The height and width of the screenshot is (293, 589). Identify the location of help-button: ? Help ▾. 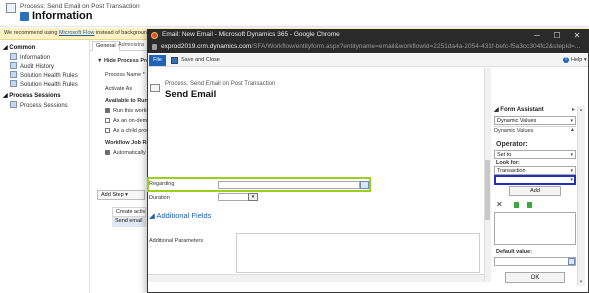
(575, 60).